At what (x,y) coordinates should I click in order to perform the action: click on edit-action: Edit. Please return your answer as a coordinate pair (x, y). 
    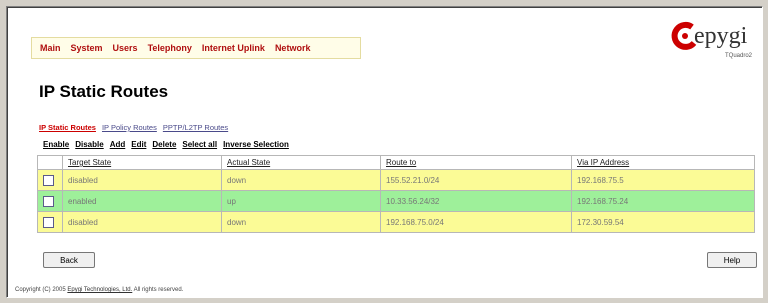
    Looking at the image, I should click on (138, 144).